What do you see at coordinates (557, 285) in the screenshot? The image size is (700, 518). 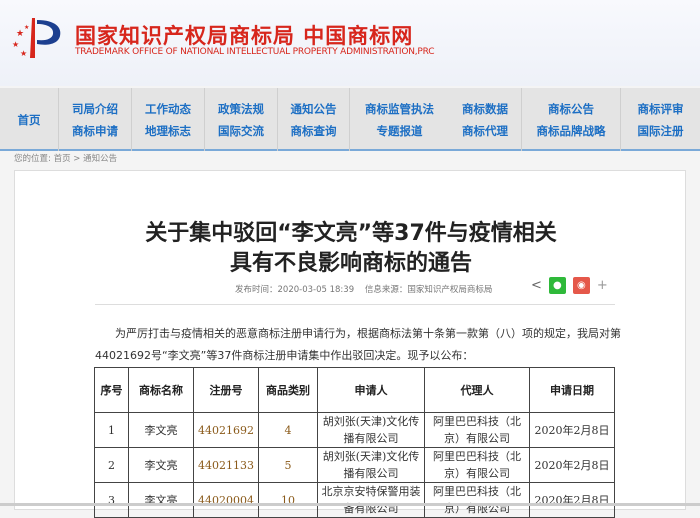 I see `wechat-icon: ●` at bounding box center [557, 285].